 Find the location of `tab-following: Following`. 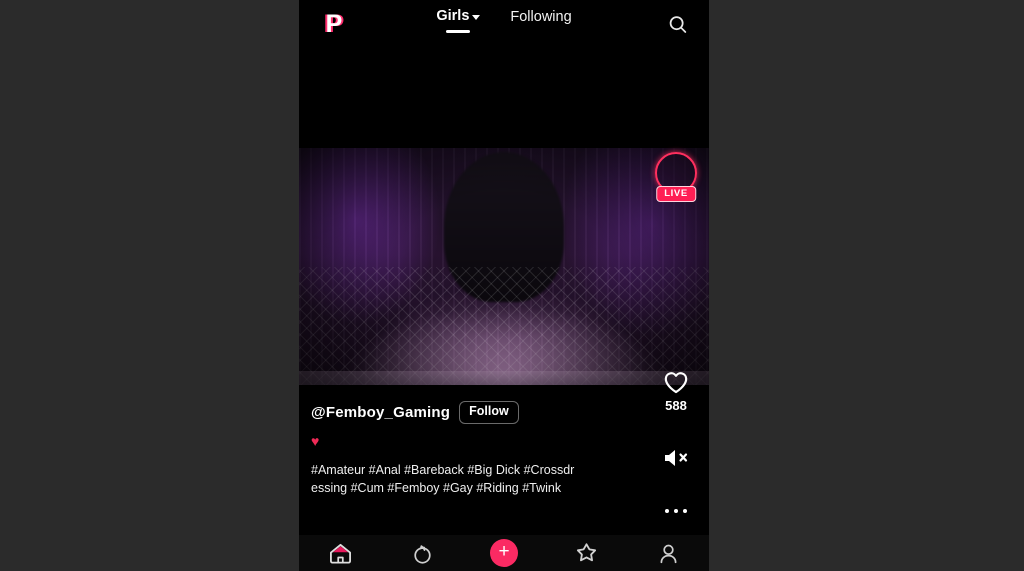

tab-following: Following is located at coordinates (540, 21).